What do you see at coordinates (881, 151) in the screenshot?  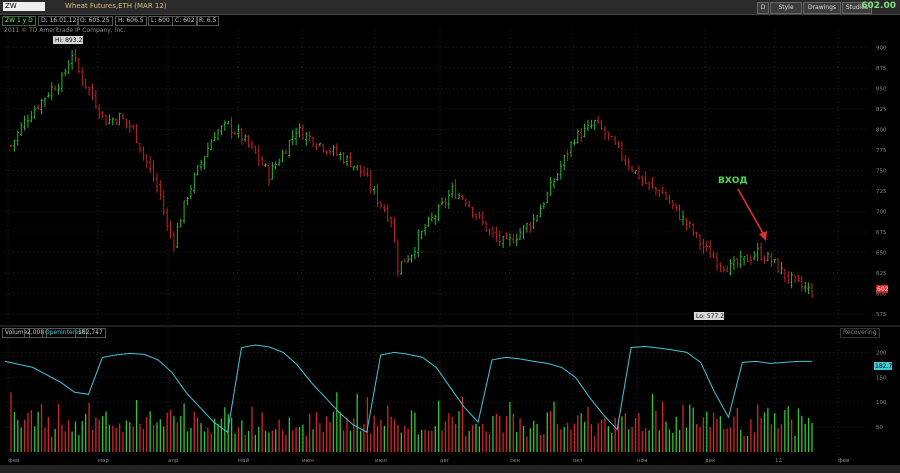 I see `price-tick-label: 775` at bounding box center [881, 151].